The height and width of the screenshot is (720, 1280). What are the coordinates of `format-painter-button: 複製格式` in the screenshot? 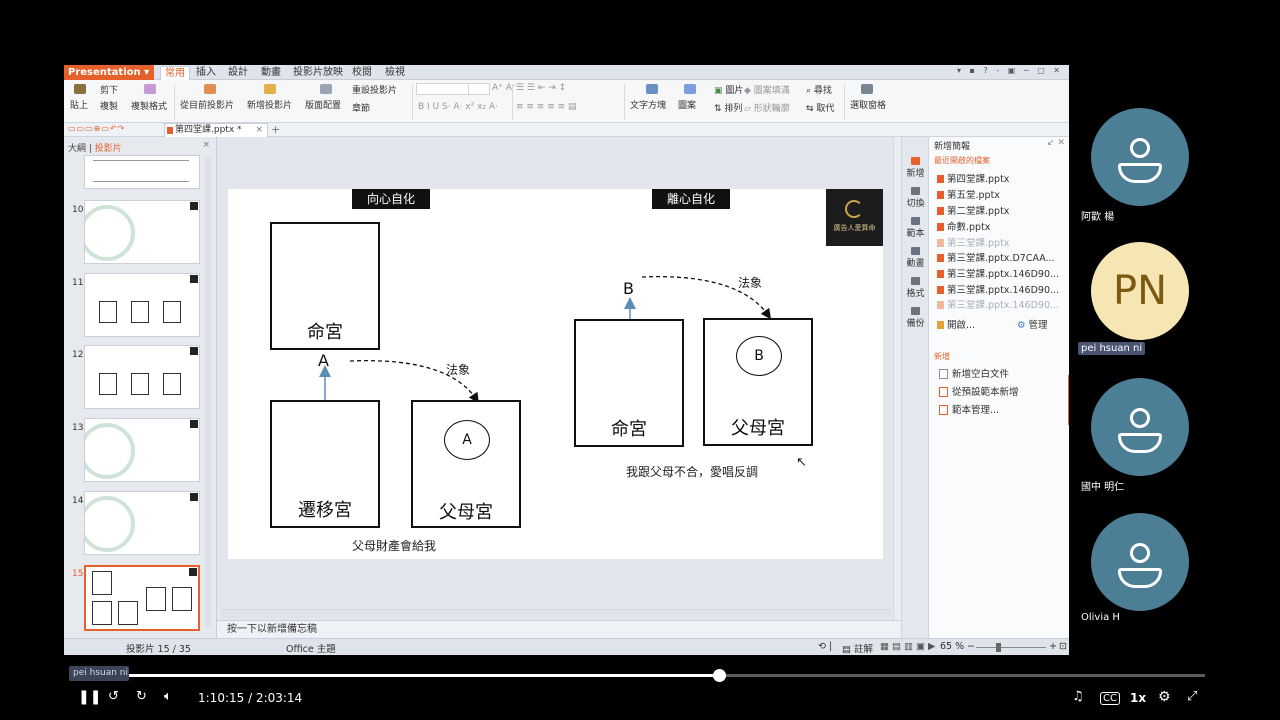 It's located at (149, 105).